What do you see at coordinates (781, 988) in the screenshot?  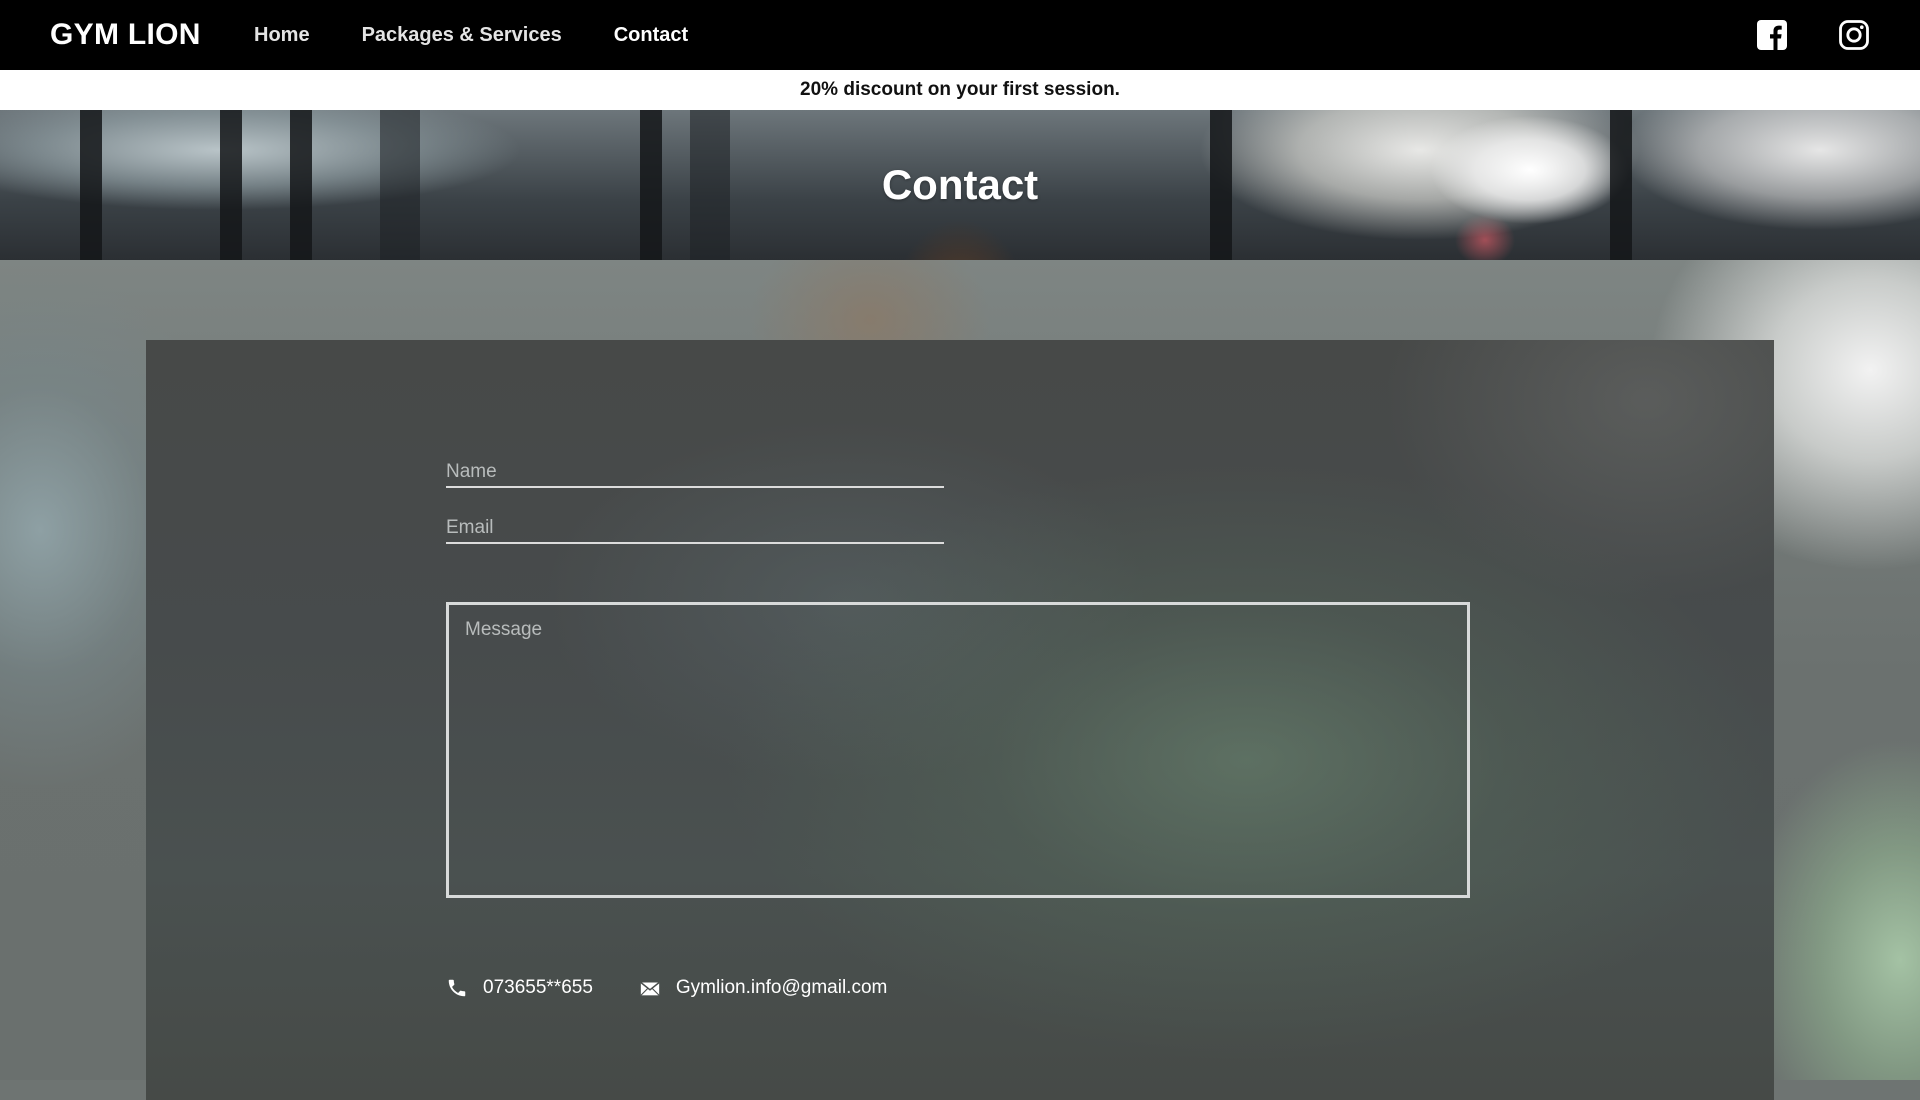 I see `email-address: Gymlion.info@gmail.com` at bounding box center [781, 988].